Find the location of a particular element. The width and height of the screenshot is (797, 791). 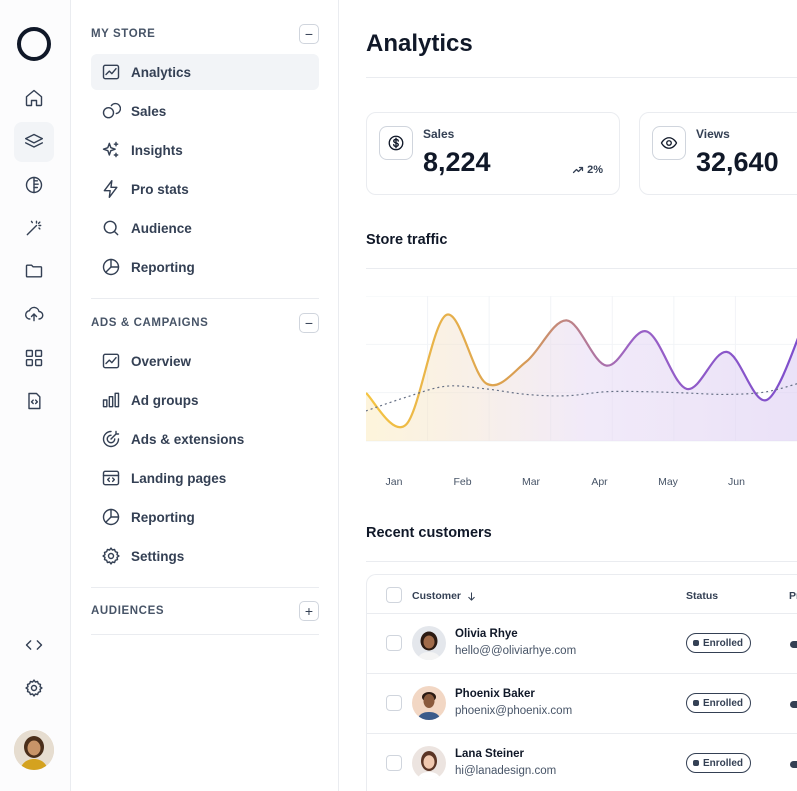

x-tick-label: Apr is located at coordinates (599, 482).